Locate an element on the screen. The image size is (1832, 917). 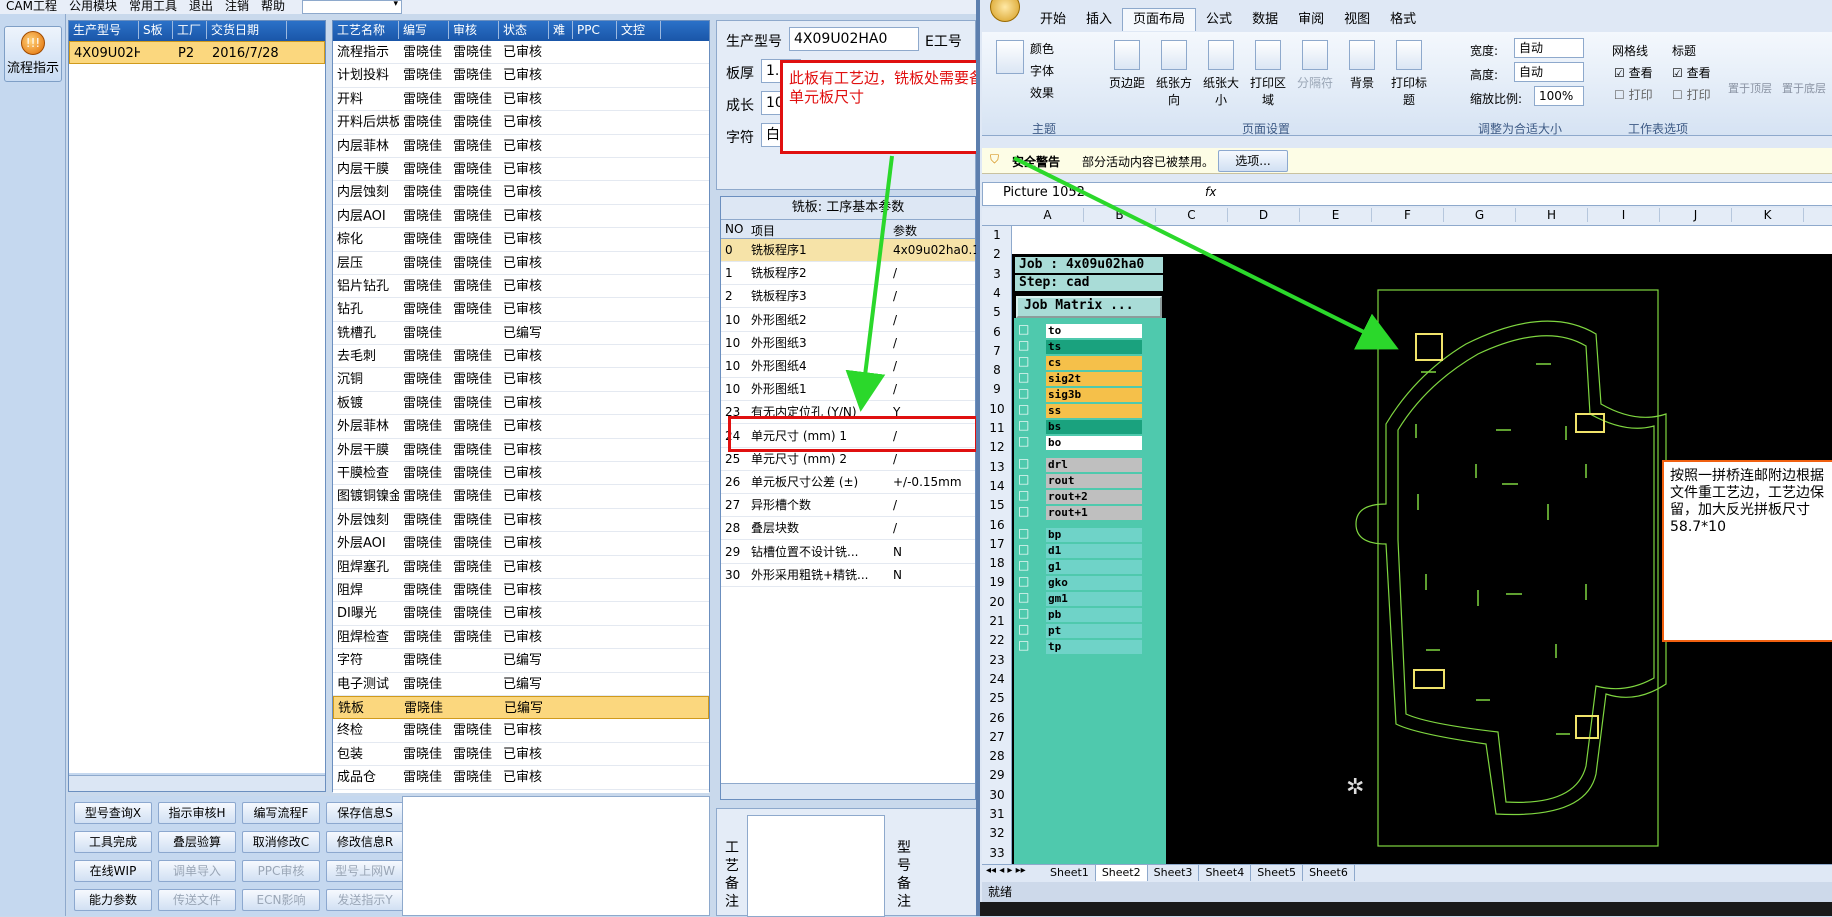
action-button: 工具完成 is located at coordinates (113, 842).